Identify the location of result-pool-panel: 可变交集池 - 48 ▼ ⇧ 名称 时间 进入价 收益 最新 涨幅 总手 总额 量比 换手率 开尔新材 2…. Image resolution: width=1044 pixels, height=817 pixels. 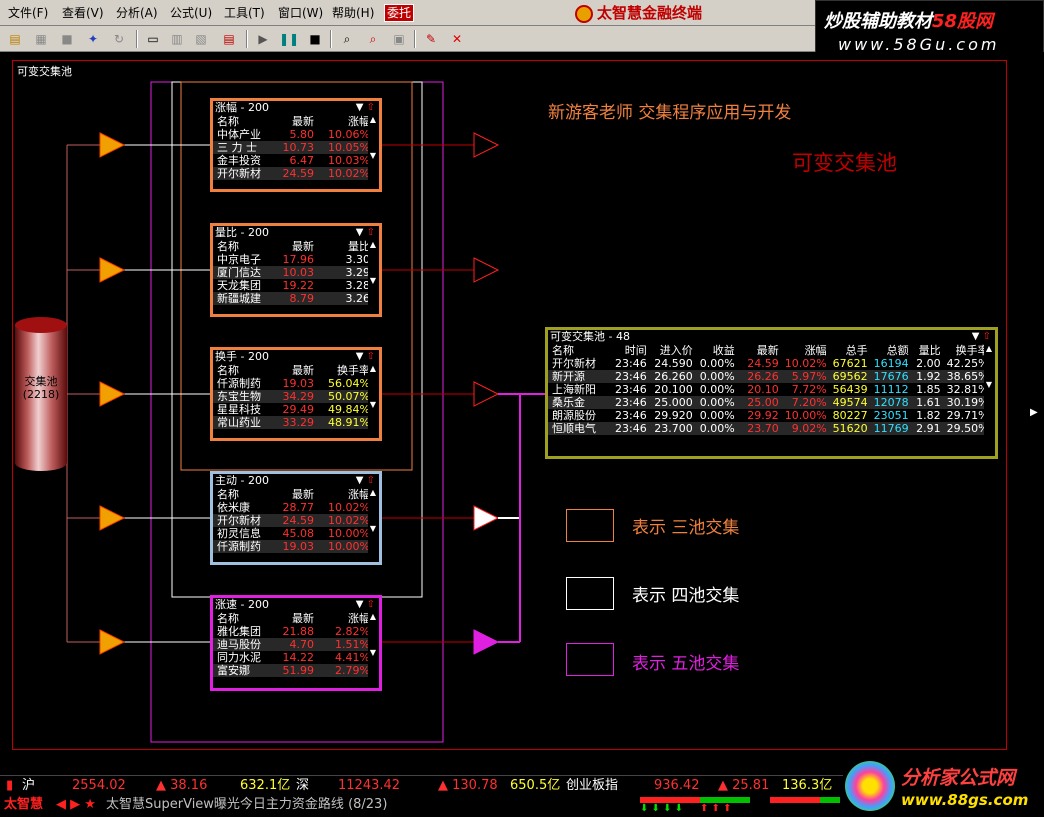
(771, 393).